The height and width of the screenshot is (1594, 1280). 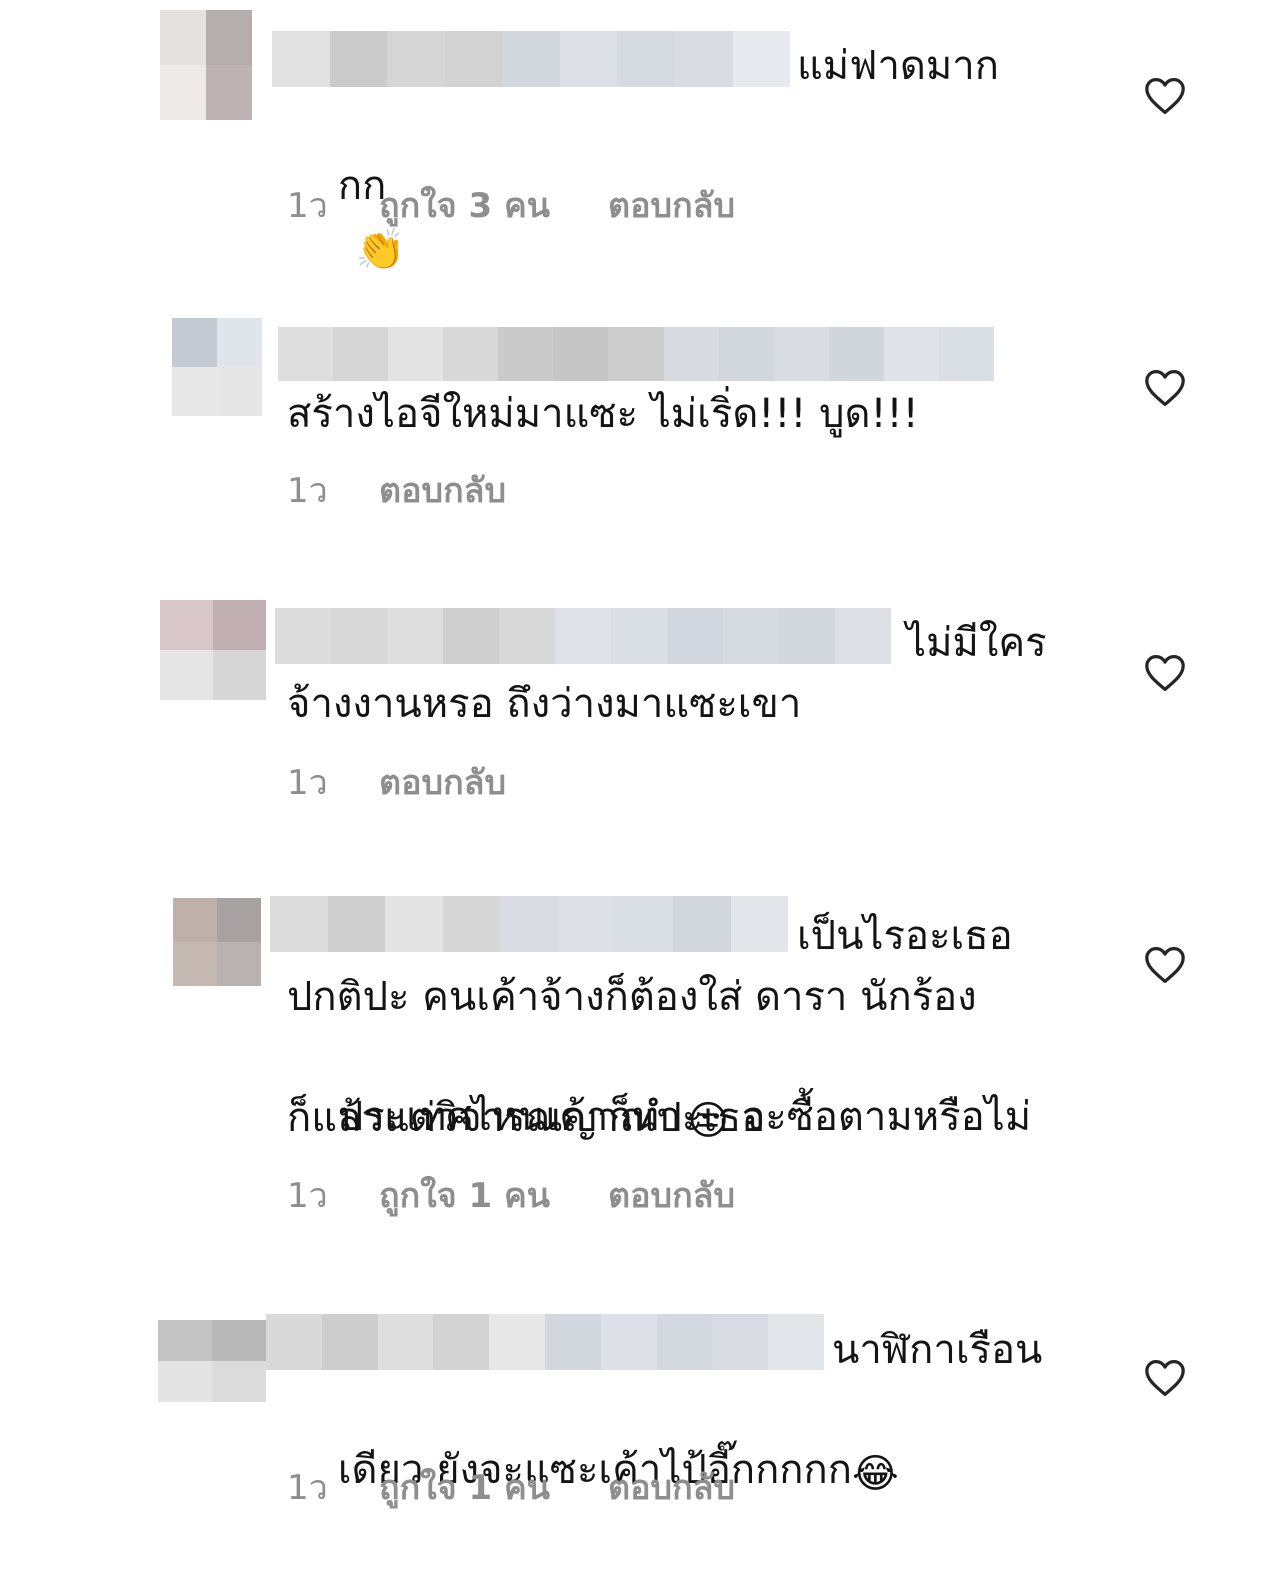 I want to click on comment-text-continued: จ้างงานหรอ ถึงว่างมาแซะเขา, so click(x=544, y=704).